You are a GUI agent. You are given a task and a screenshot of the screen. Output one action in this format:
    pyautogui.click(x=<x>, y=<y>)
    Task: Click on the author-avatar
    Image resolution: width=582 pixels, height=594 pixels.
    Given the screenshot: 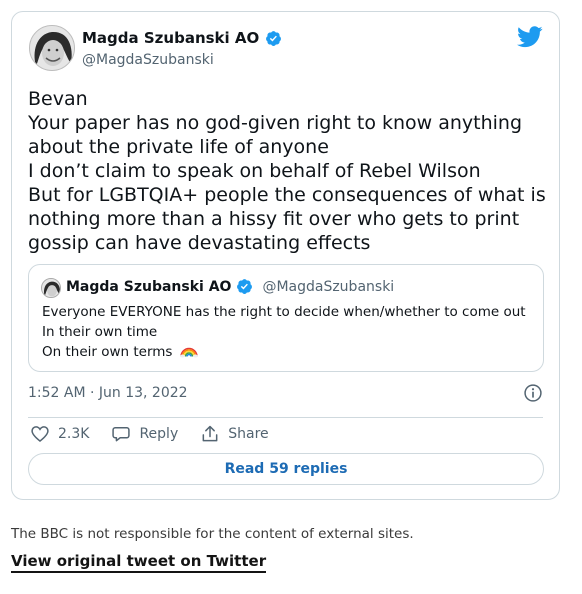 What is the action you would take?
    pyautogui.click(x=52, y=48)
    